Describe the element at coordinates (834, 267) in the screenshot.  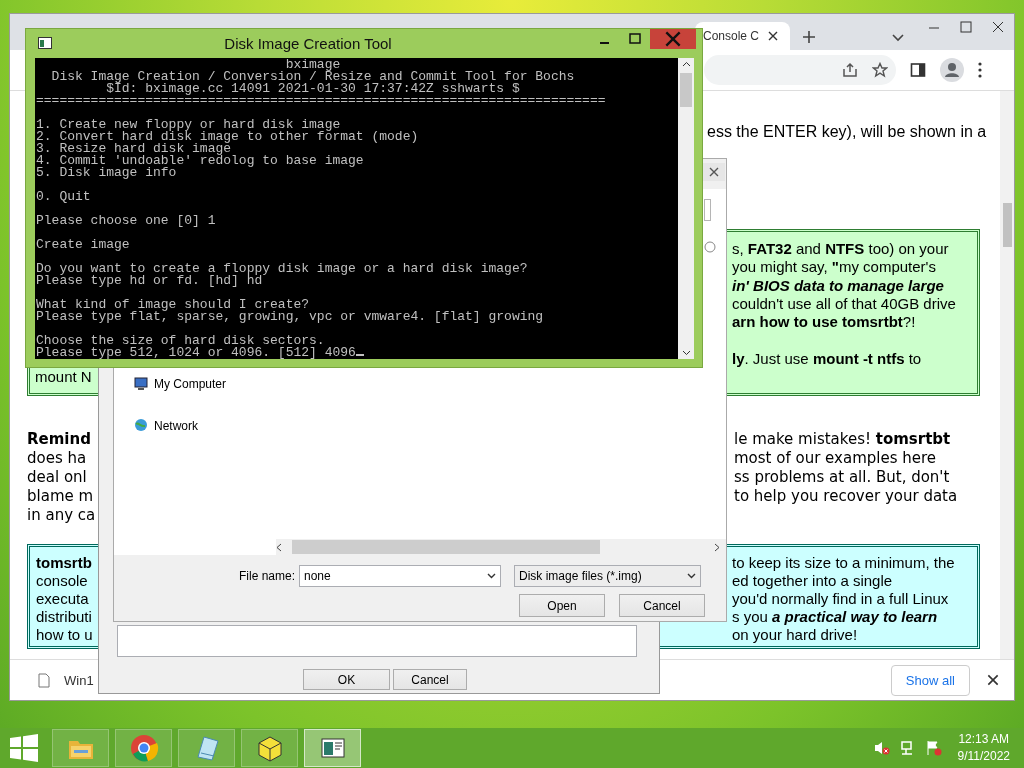
I see `text-fragment: you might say, "my computer's` at that location.